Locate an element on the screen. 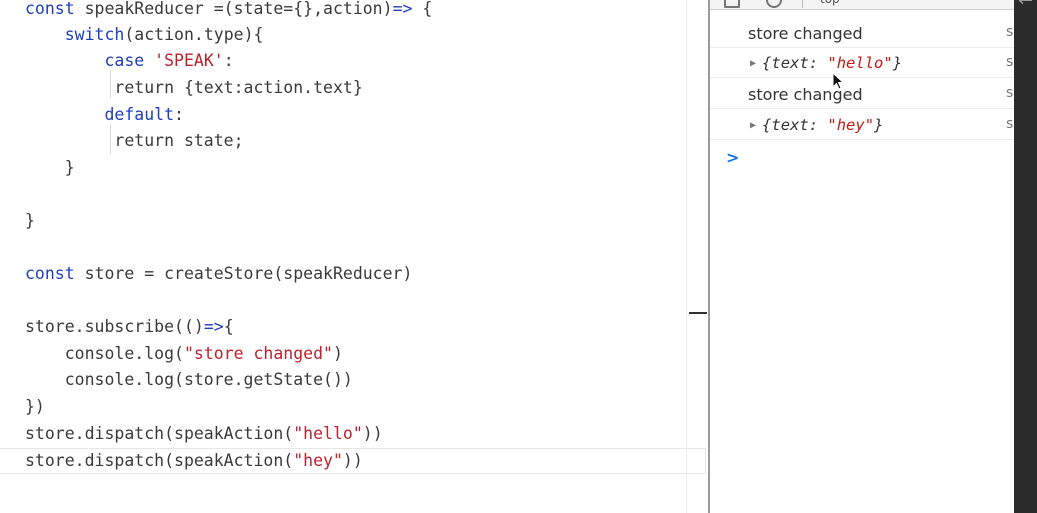 This screenshot has height=513, width=1037. code-text: console.log( is located at coordinates (104, 353).